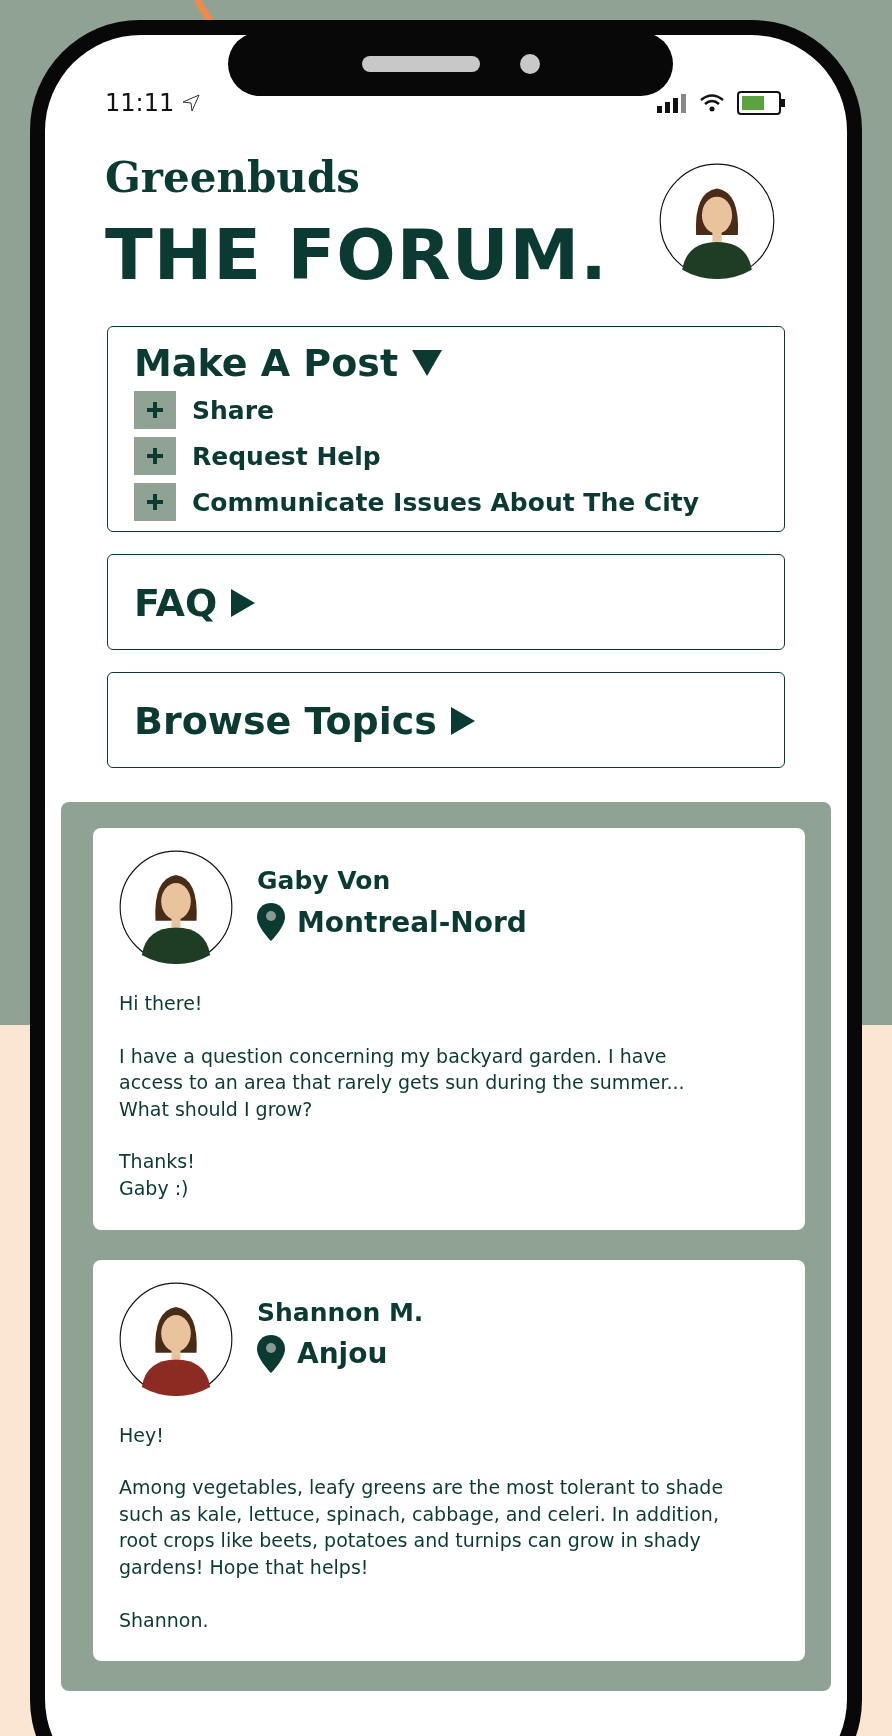 The height and width of the screenshot is (1736, 892). Describe the element at coordinates (672, 103) in the screenshot. I see `signal-icon` at that location.